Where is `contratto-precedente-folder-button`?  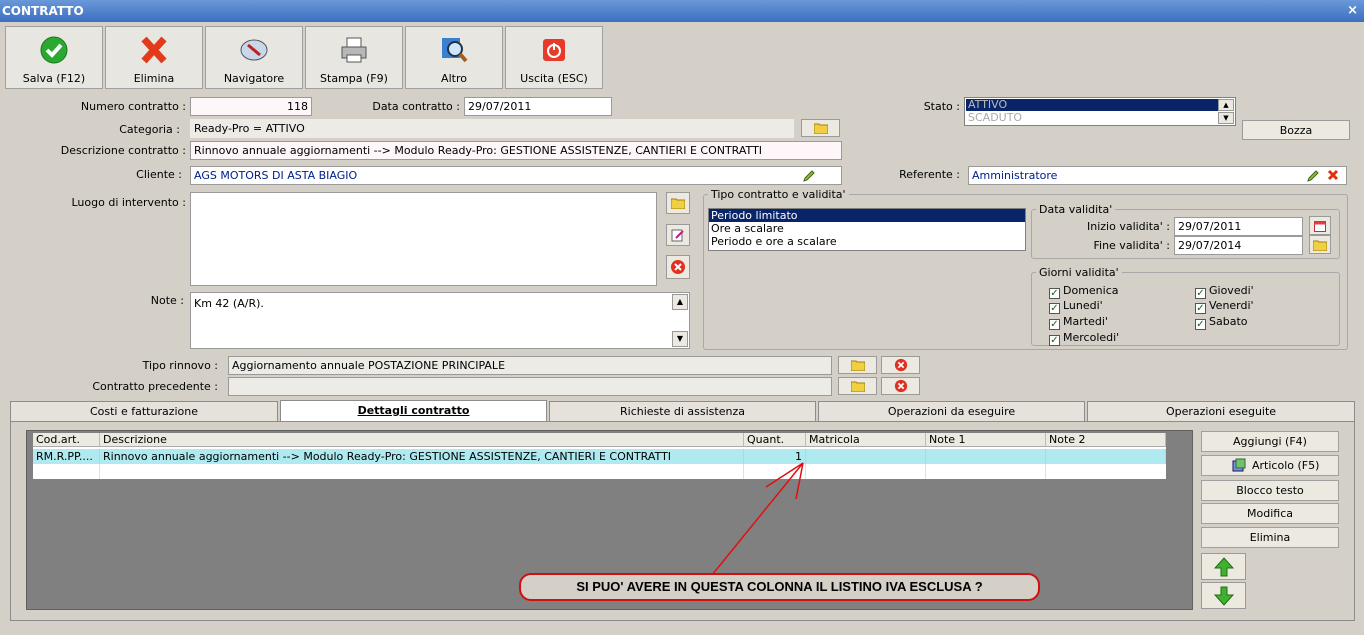
contratto-precedente-folder-button is located at coordinates (857, 386).